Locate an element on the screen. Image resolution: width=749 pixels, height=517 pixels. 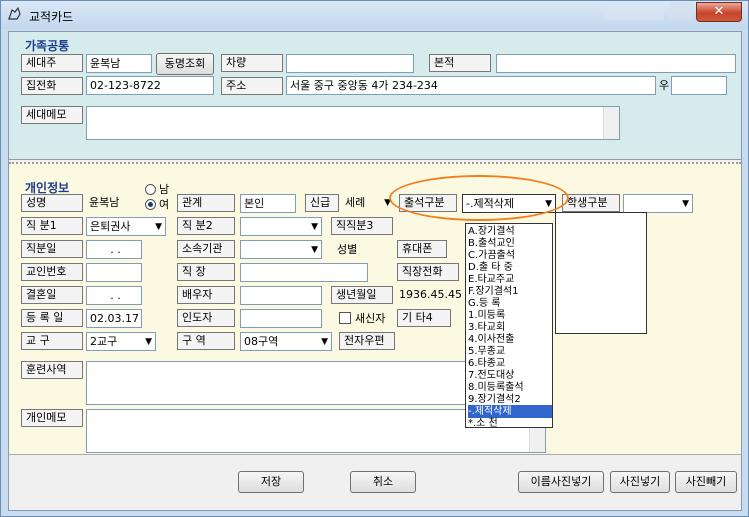
mobile-label: 휴대폰 is located at coordinates (422, 249).